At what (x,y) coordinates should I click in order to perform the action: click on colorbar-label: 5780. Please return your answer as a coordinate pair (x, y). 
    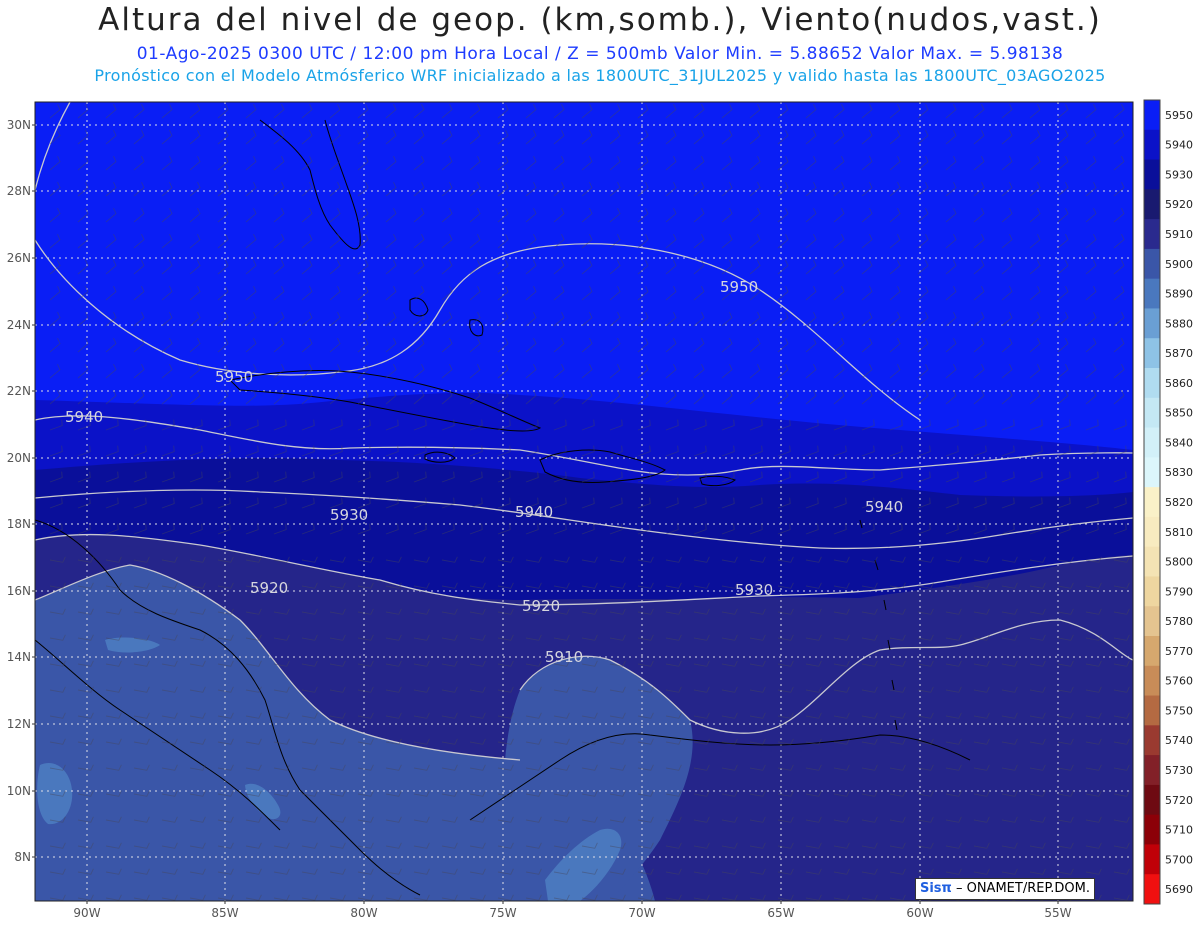
    Looking at the image, I should click on (1179, 621).